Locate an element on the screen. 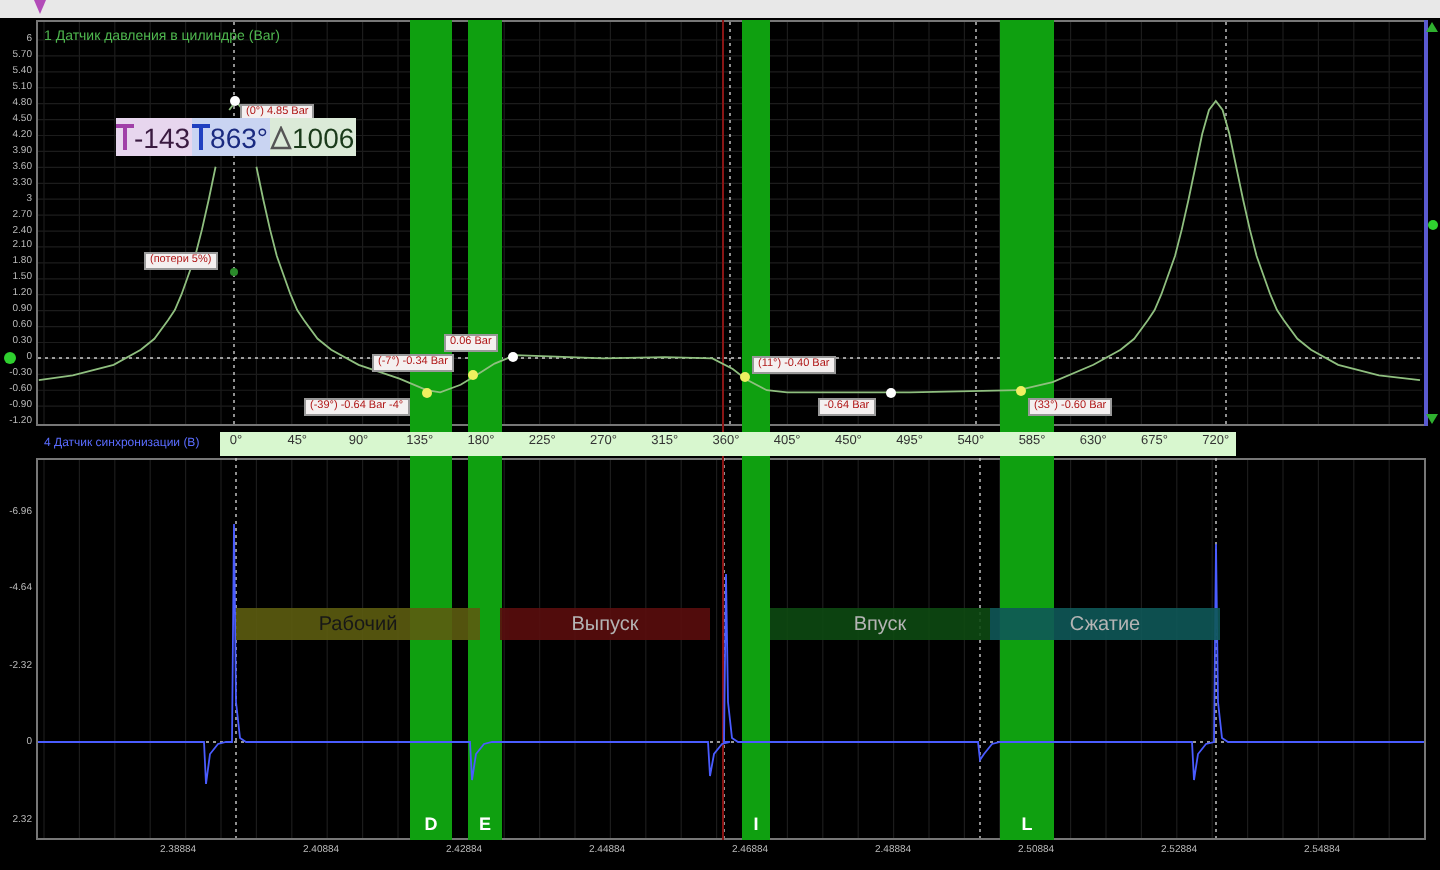  phase-label: Рабочий is located at coordinates (358, 625).